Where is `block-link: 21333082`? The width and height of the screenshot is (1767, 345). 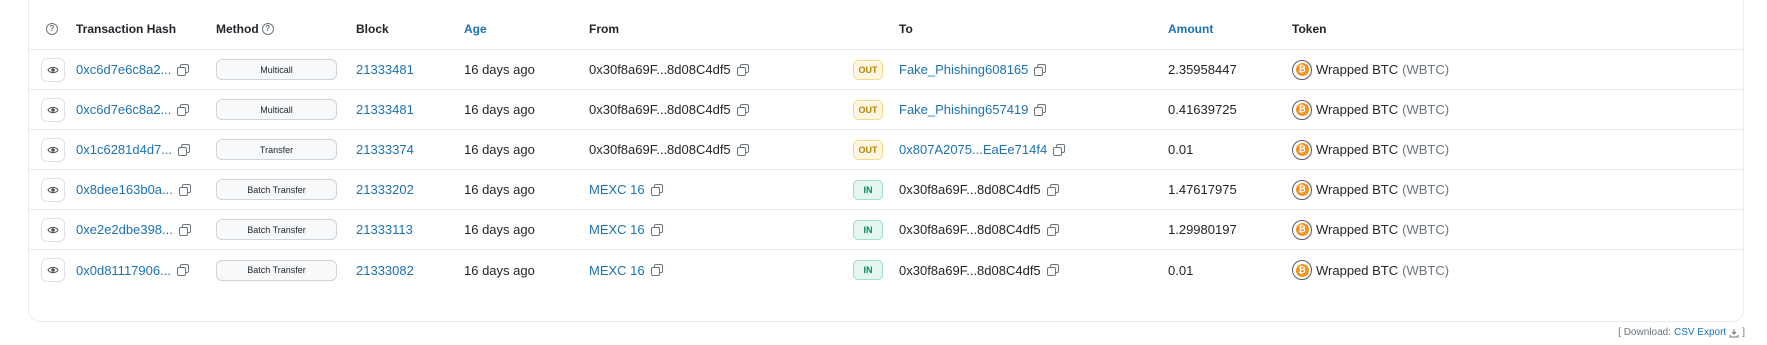 block-link: 21333082 is located at coordinates (385, 270).